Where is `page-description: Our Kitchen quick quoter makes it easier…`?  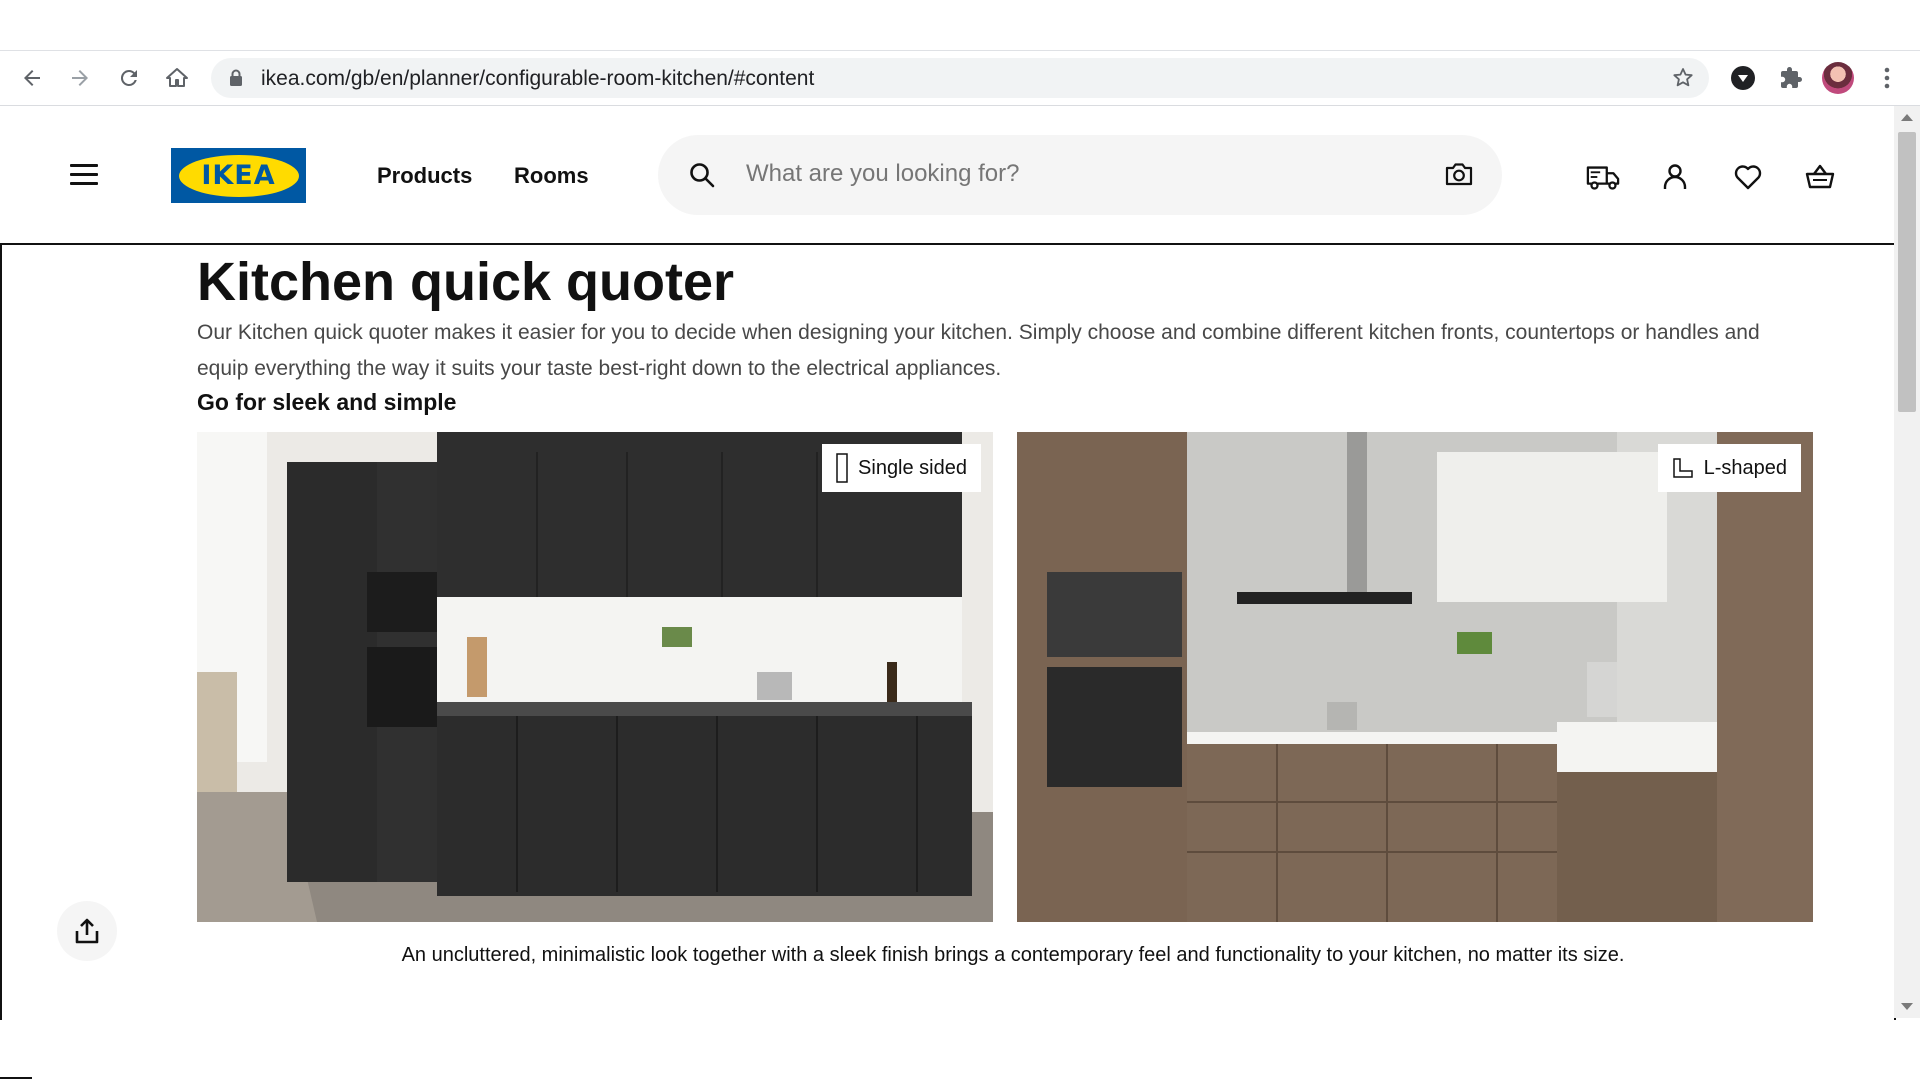
page-description: Our Kitchen quick quoter makes it easier… is located at coordinates (978, 350).